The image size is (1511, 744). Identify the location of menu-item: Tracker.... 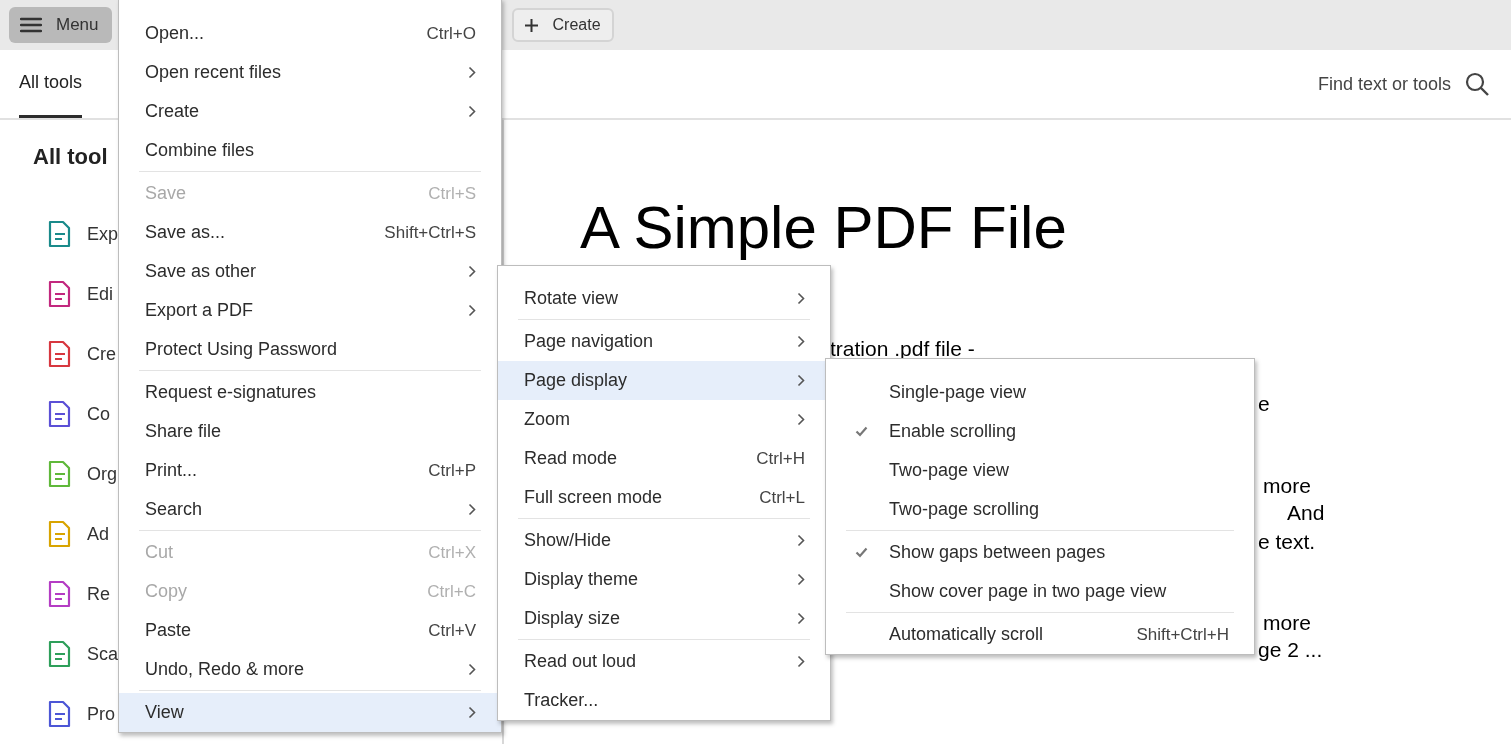
(664, 700).